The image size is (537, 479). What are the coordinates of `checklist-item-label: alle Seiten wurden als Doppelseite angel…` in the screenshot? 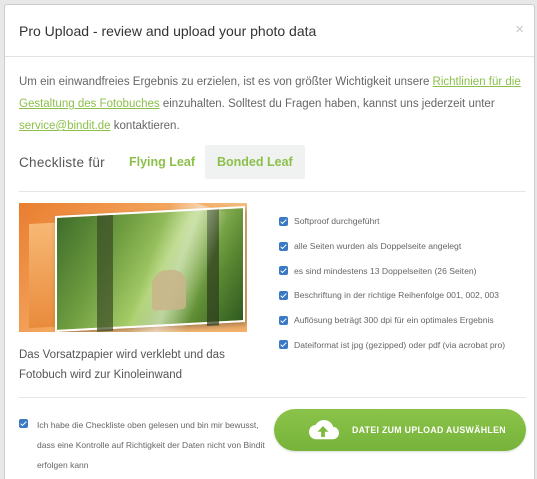 It's located at (378, 246).